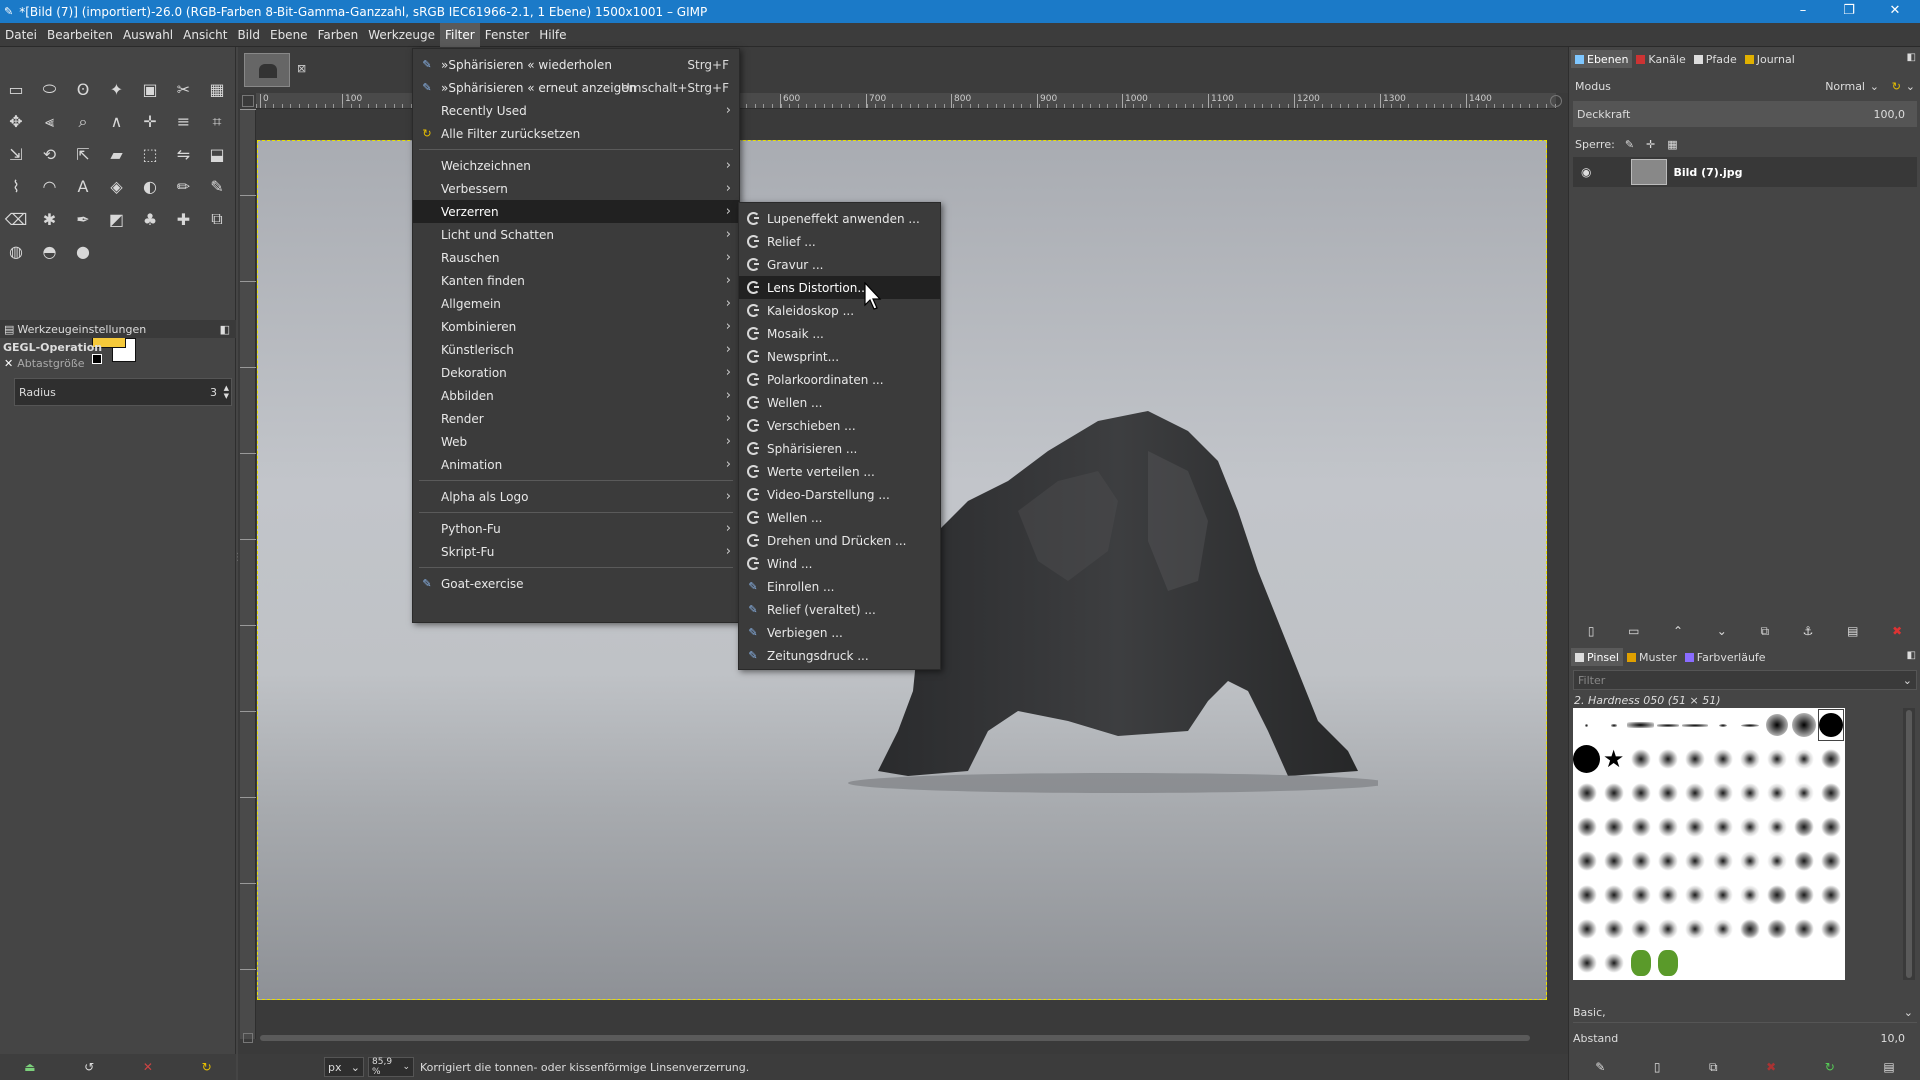 This screenshot has width=1920, height=1080. I want to click on zoom-tool-icon: ⌕, so click(83, 122).